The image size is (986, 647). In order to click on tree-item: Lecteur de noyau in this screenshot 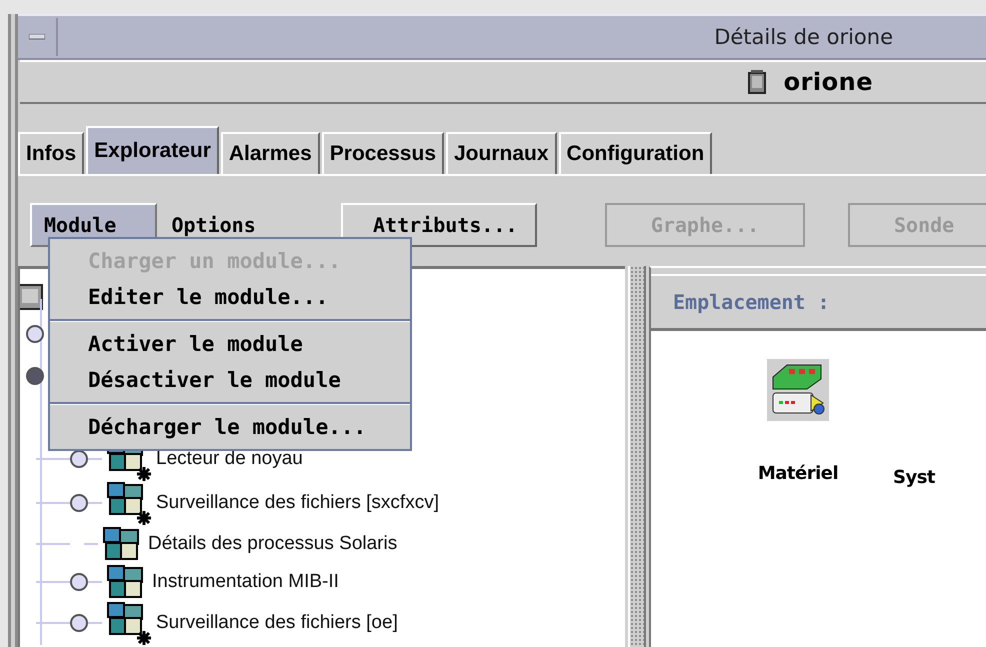, I will do `click(229, 459)`.